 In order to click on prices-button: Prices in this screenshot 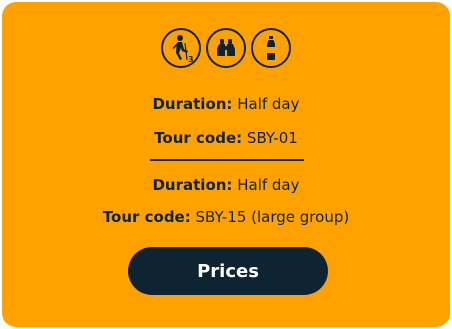, I will do `click(228, 271)`.